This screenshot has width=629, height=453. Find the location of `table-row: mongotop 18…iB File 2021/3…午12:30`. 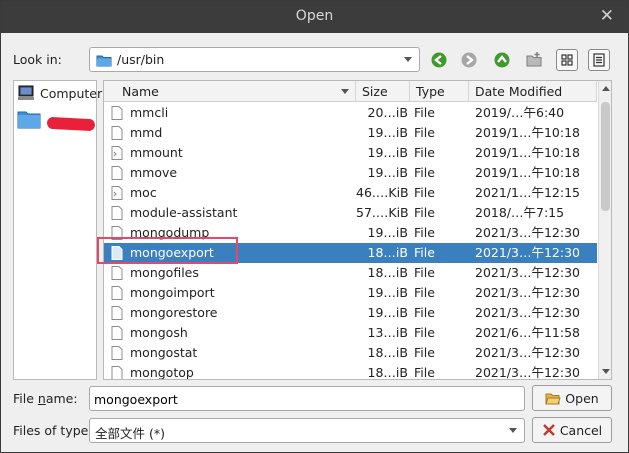

table-row: mongotop 18…iB File 2021/3…午12:30 is located at coordinates (350, 371).